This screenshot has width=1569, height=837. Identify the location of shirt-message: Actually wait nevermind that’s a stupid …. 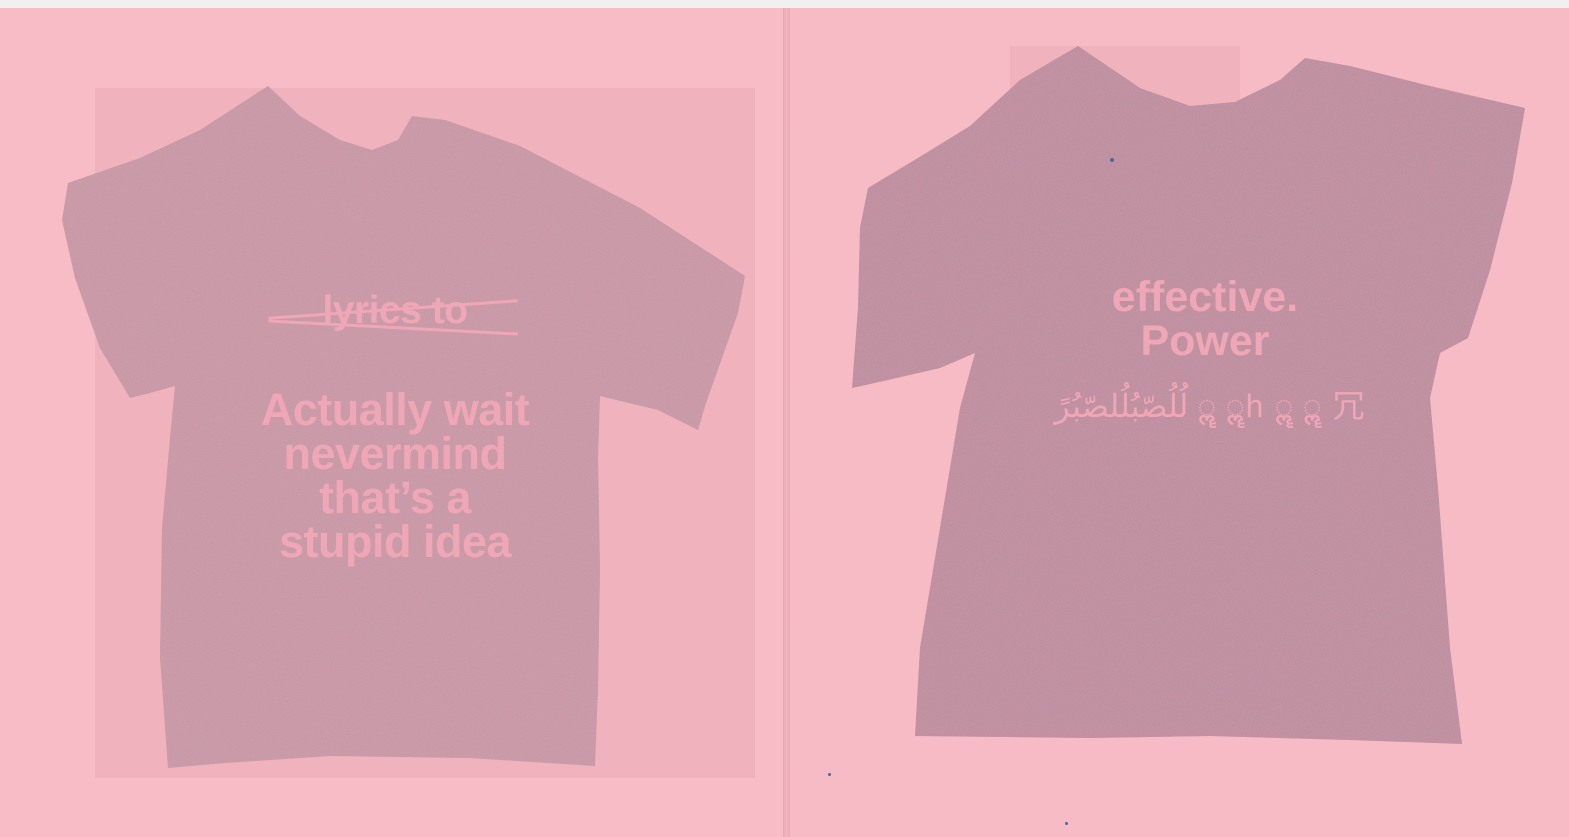
(395, 476).